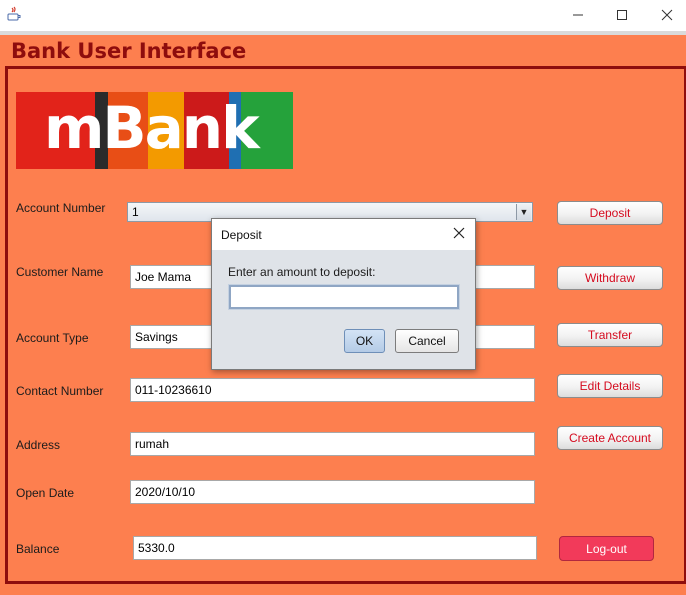 Image resolution: width=686 pixels, height=595 pixels. What do you see at coordinates (610, 438) in the screenshot?
I see `create-account-button: Create Account` at bounding box center [610, 438].